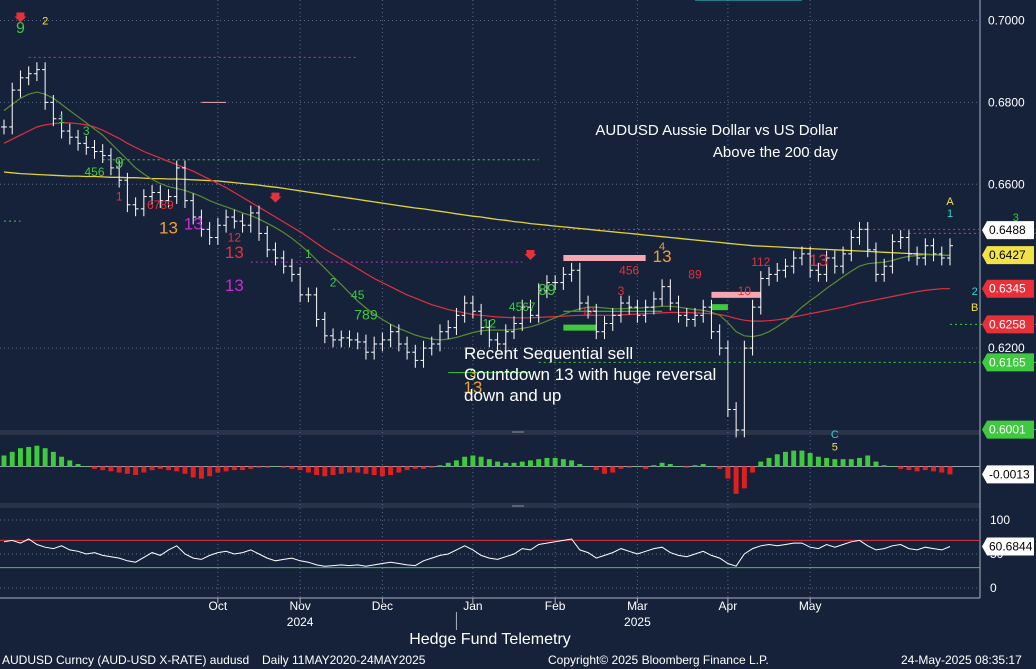  Describe the element at coordinates (1009, 474) in the screenshot. I see `macd-last-label: -0.0013` at that location.